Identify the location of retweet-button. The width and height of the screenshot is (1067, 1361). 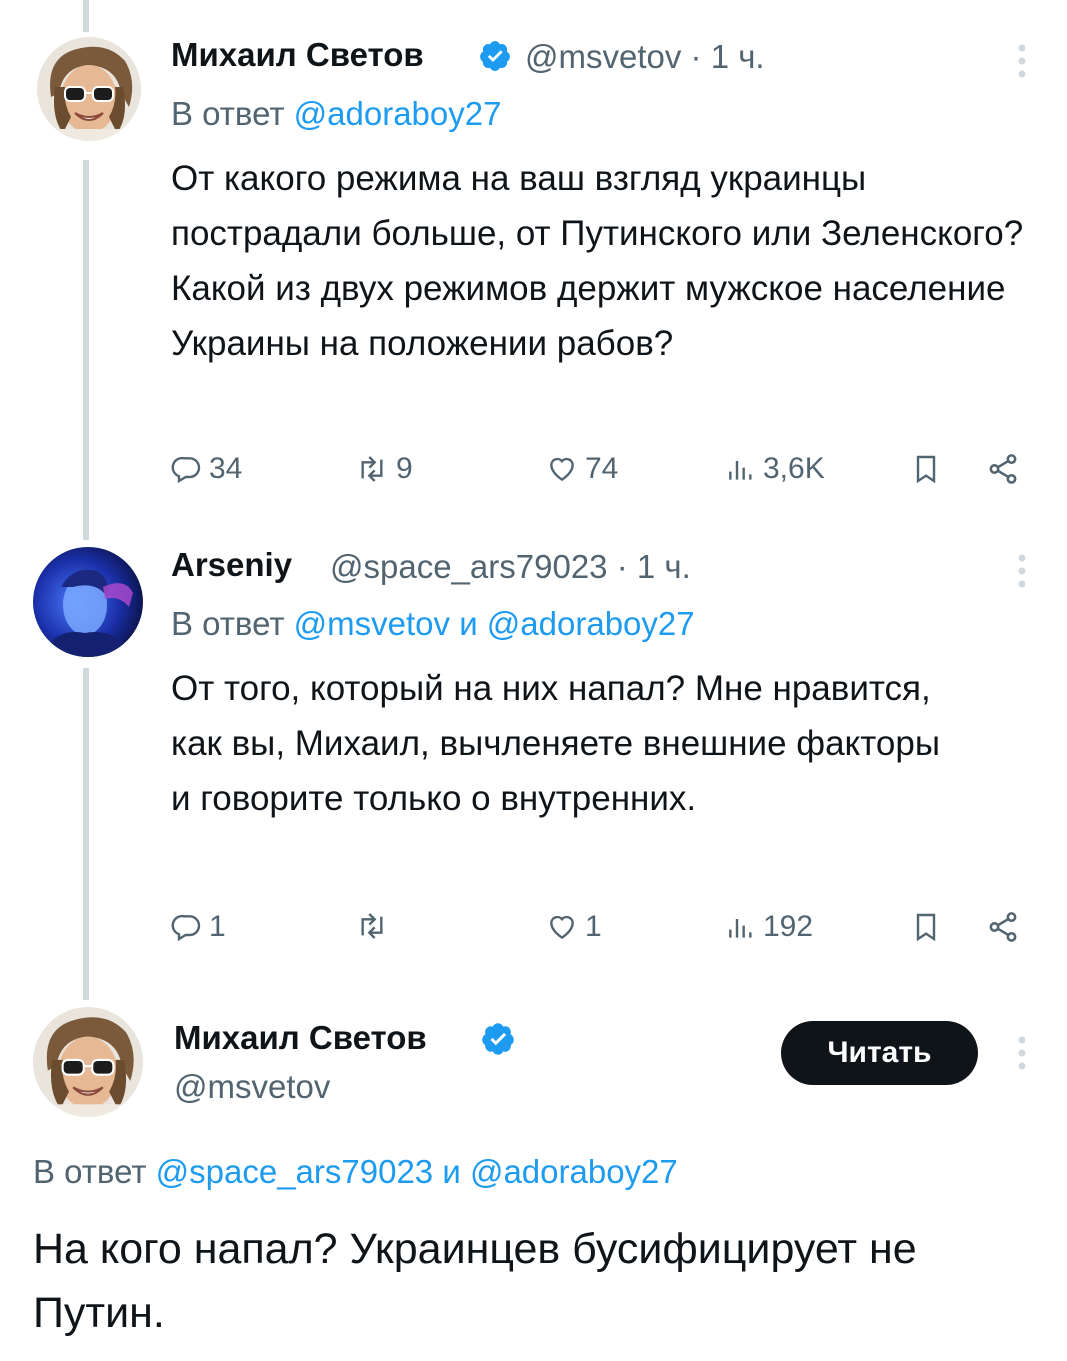
(375, 926).